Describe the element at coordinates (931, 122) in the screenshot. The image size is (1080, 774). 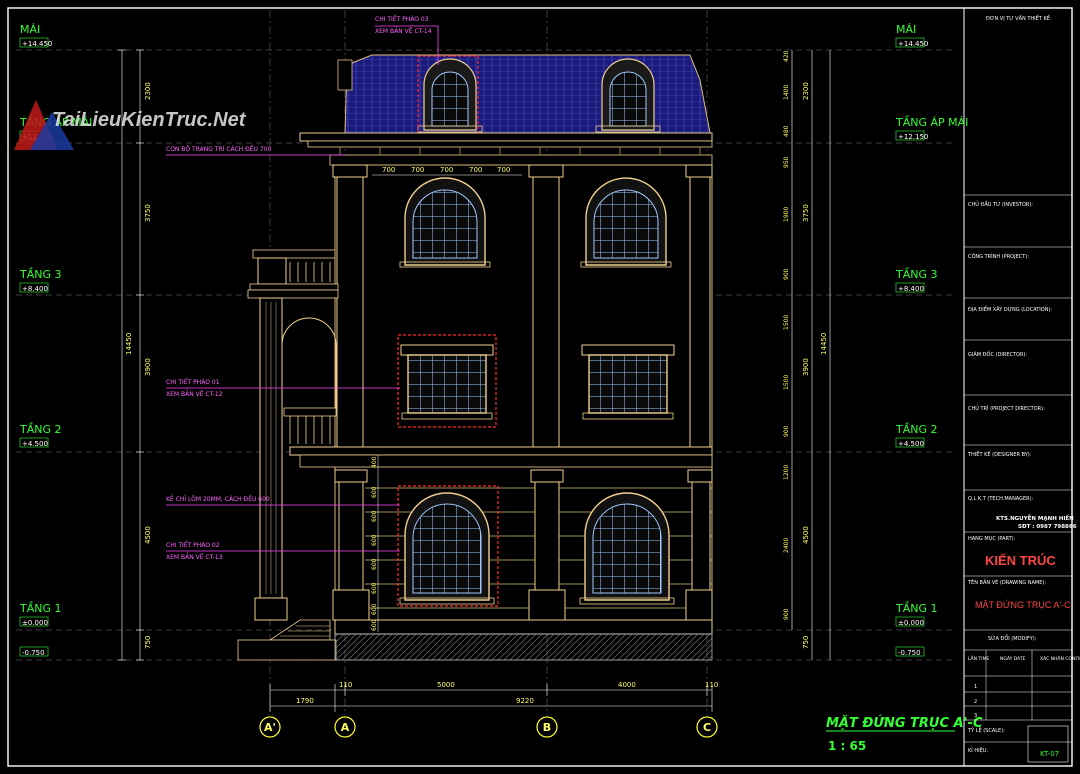
I see `lvR1n: TẦNG ÁP MÁI` at that location.